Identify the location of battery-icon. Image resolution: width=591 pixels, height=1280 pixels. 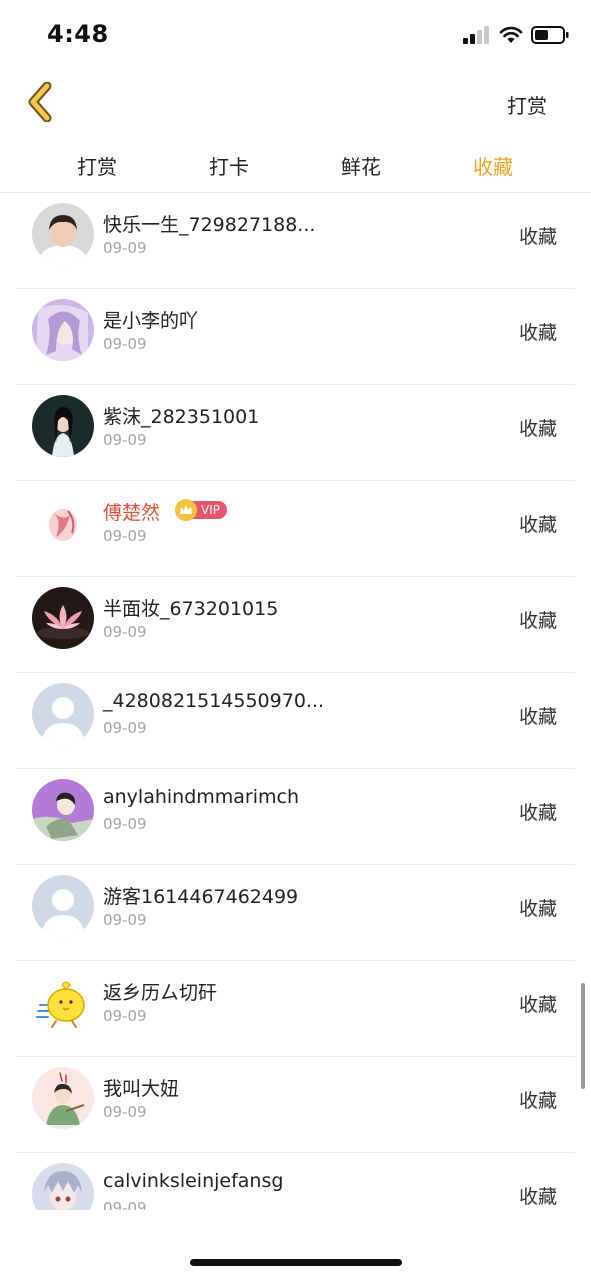
(550, 37).